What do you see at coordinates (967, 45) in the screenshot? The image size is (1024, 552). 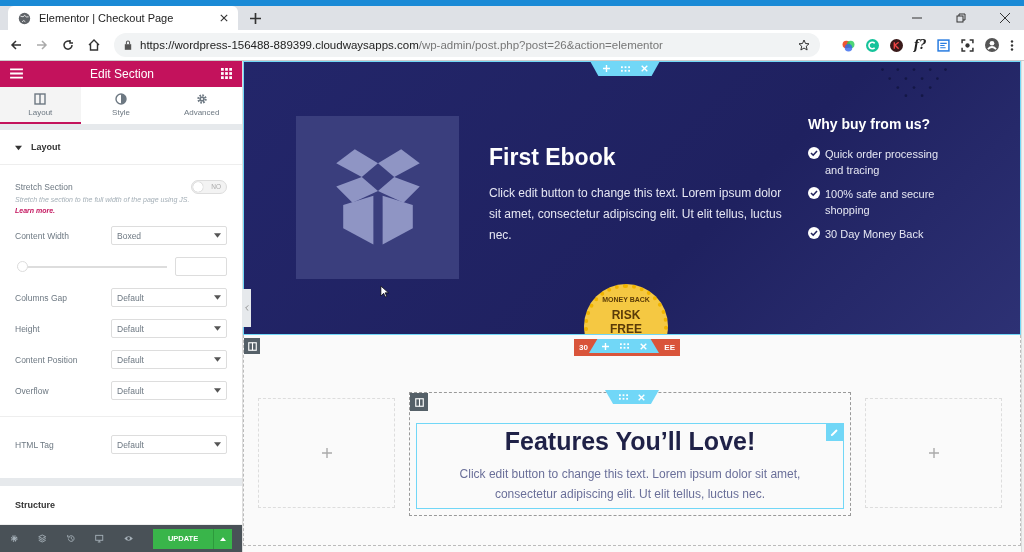 I see `screenshot-icon` at bounding box center [967, 45].